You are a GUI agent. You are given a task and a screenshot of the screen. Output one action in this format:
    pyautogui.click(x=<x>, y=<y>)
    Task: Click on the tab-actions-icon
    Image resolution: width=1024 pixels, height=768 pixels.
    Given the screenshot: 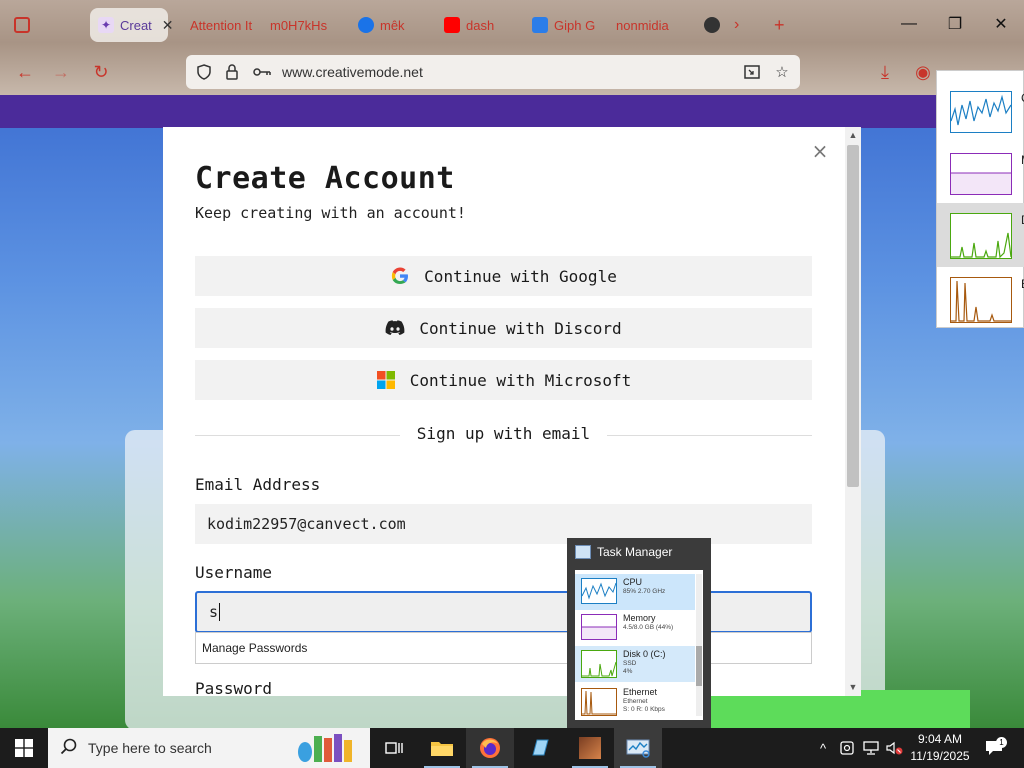 What is the action you would take?
    pyautogui.click(x=22, y=25)
    